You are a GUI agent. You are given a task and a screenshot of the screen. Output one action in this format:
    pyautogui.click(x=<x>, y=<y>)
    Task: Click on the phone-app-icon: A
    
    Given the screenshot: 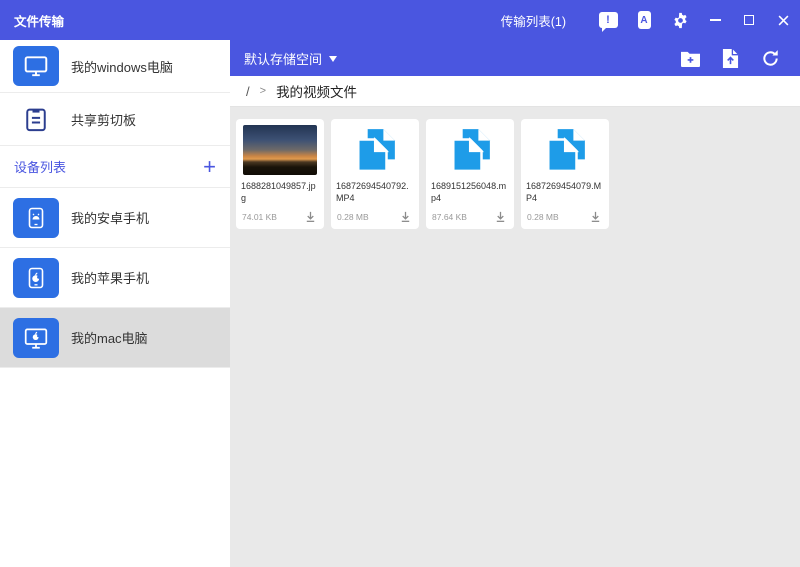 What is the action you would take?
    pyautogui.click(x=644, y=20)
    